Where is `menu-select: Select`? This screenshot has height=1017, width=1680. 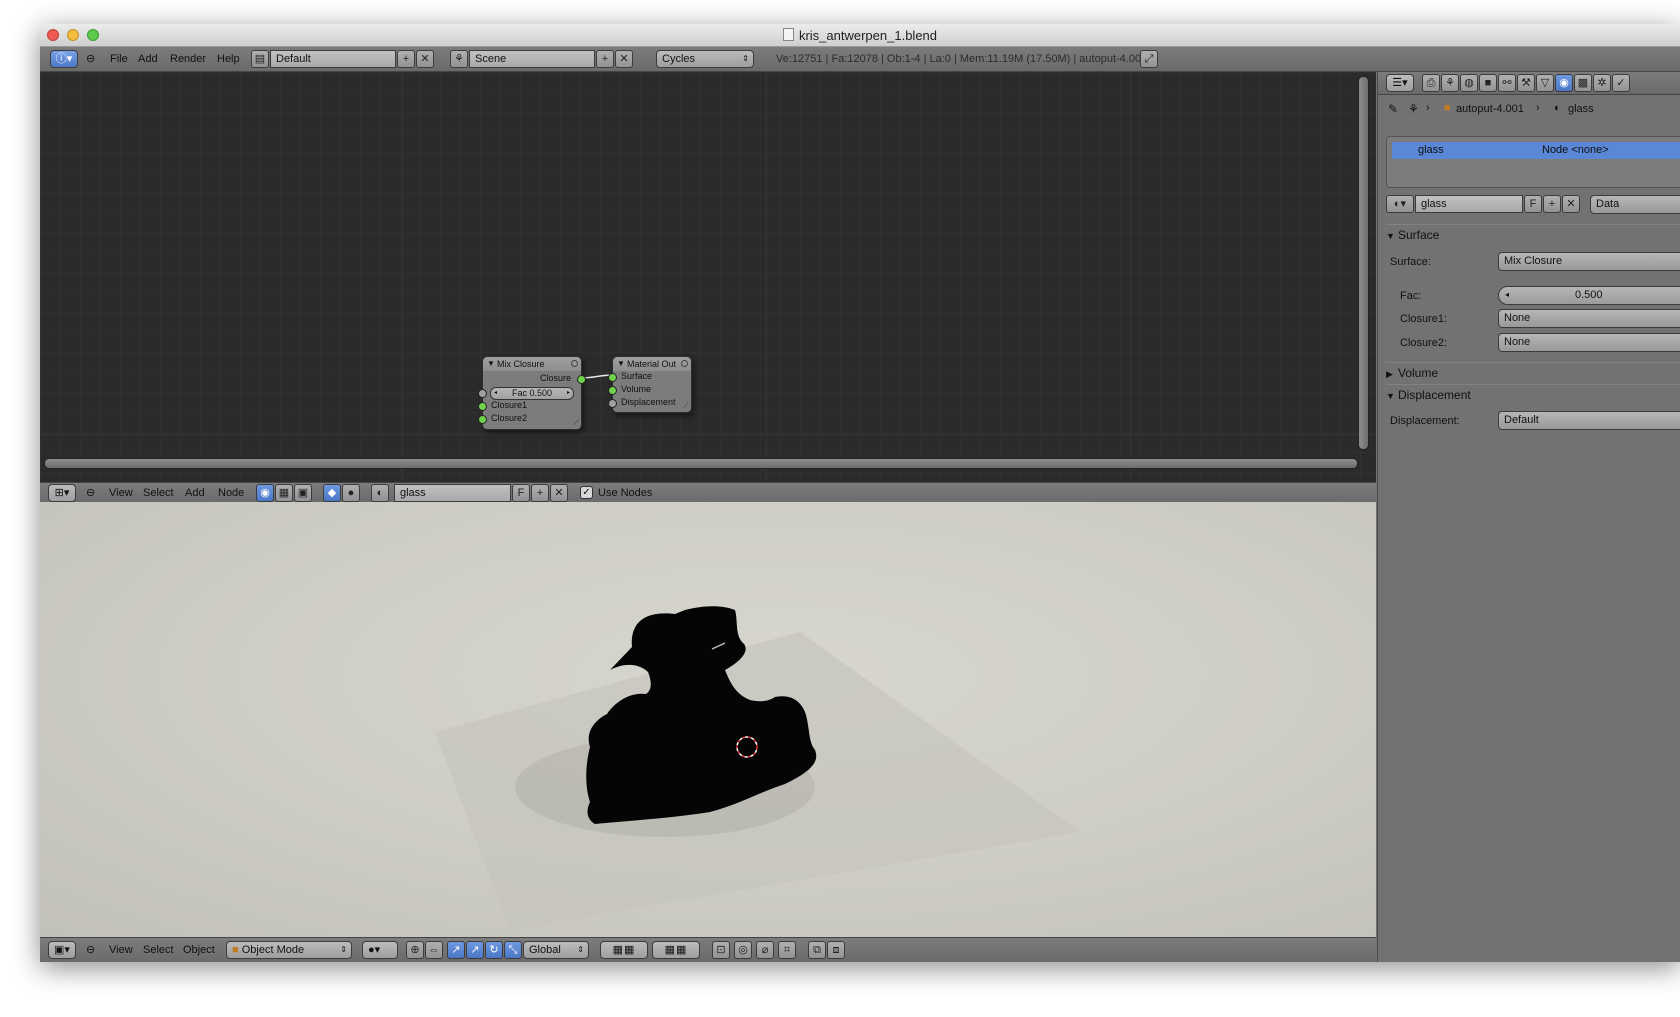
menu-select: Select is located at coordinates (158, 950).